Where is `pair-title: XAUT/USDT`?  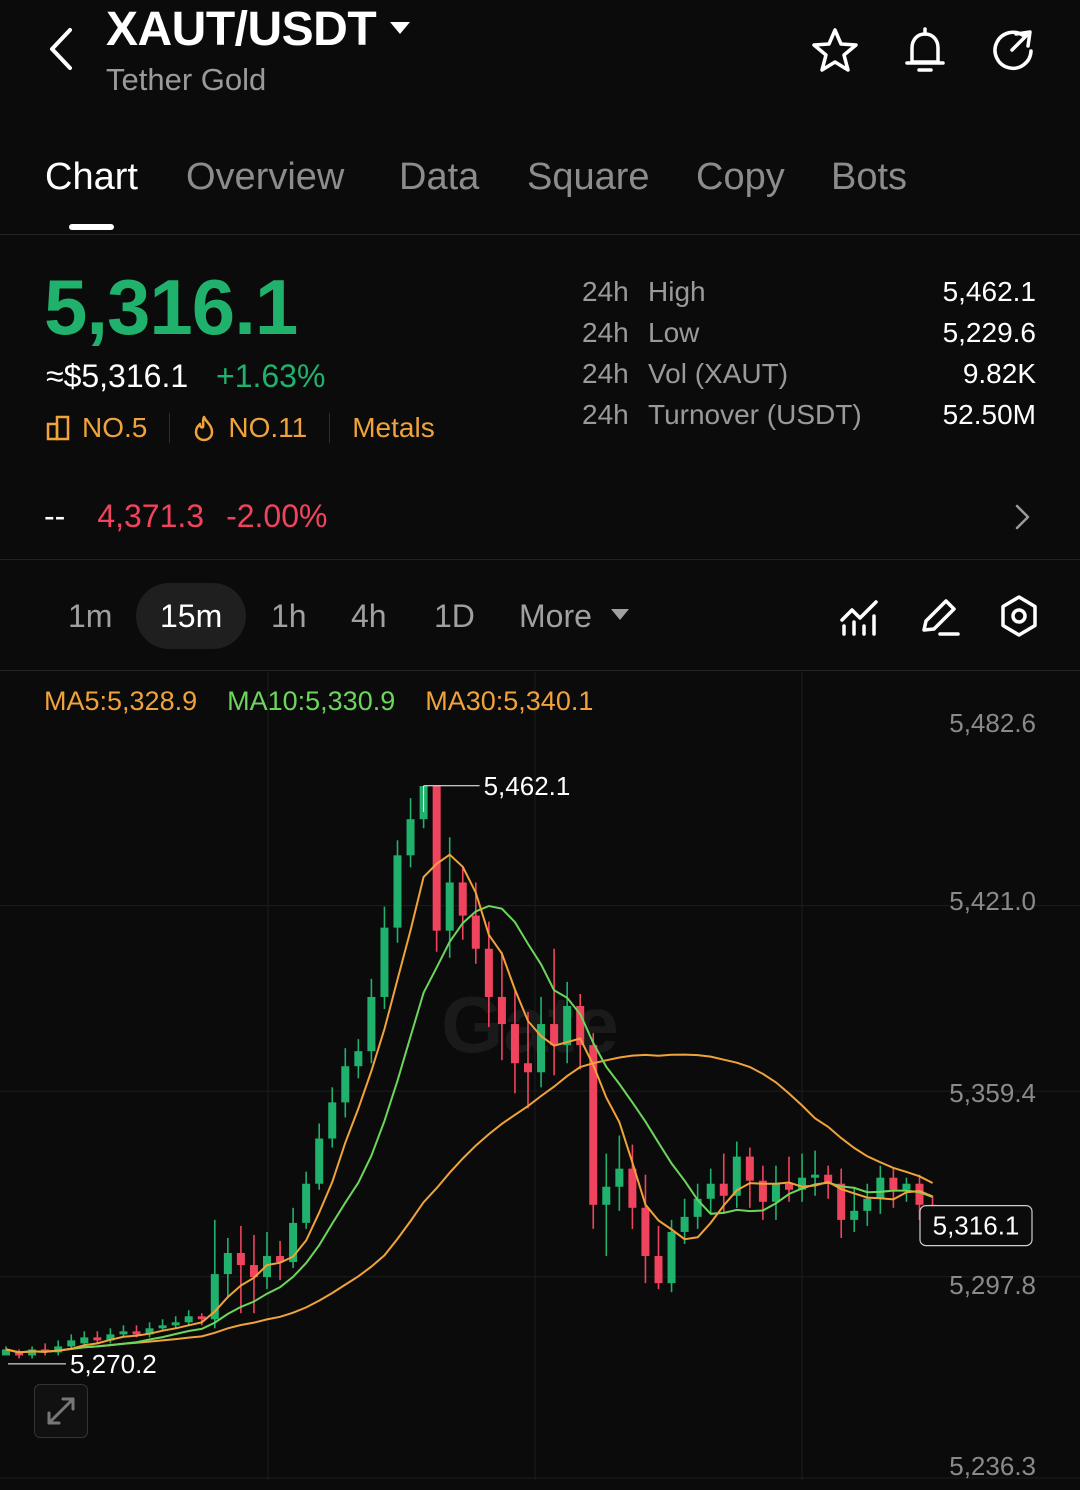
pair-title: XAUT/USDT is located at coordinates (241, 30).